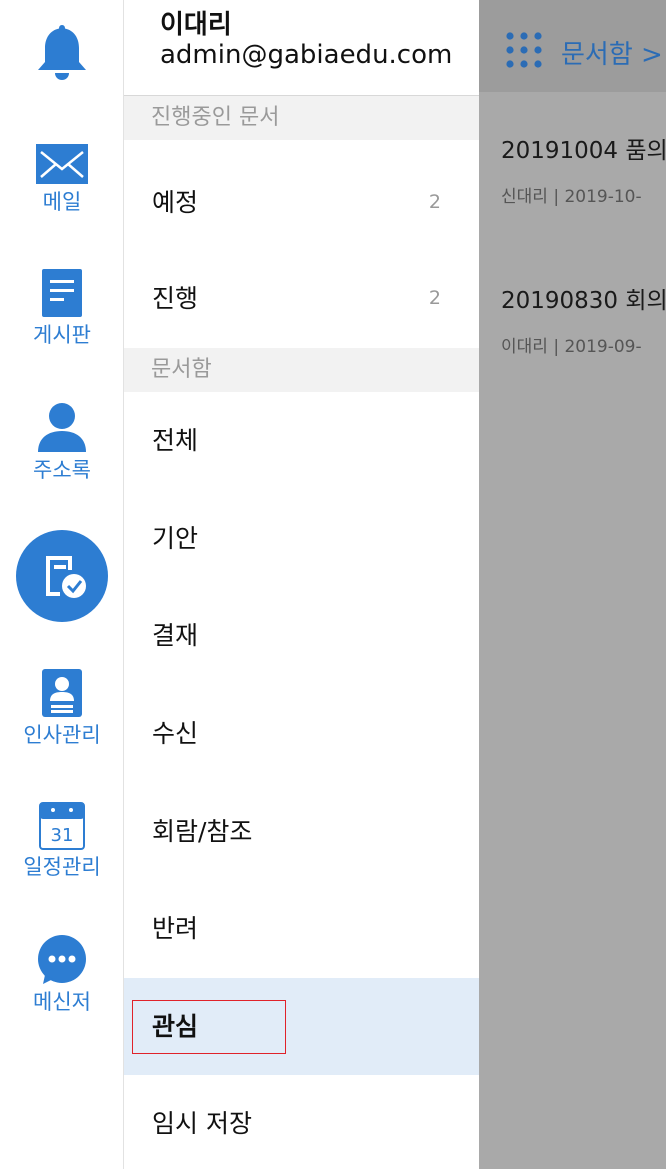  What do you see at coordinates (612, 52) in the screenshot?
I see `content-title: 문서함 >` at bounding box center [612, 52].